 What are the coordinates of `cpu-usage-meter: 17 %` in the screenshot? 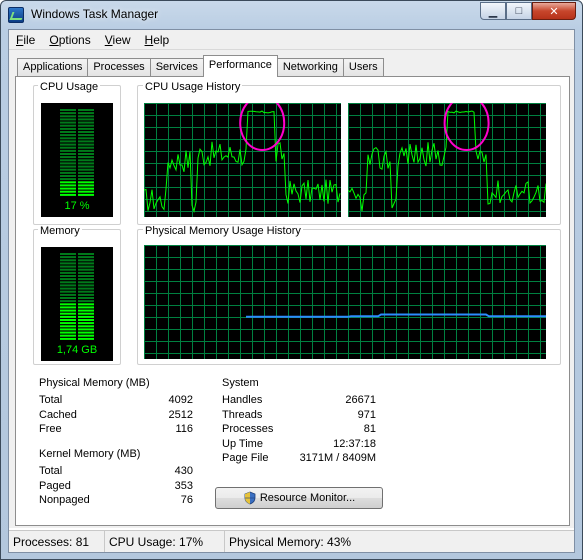 It's located at (77, 160).